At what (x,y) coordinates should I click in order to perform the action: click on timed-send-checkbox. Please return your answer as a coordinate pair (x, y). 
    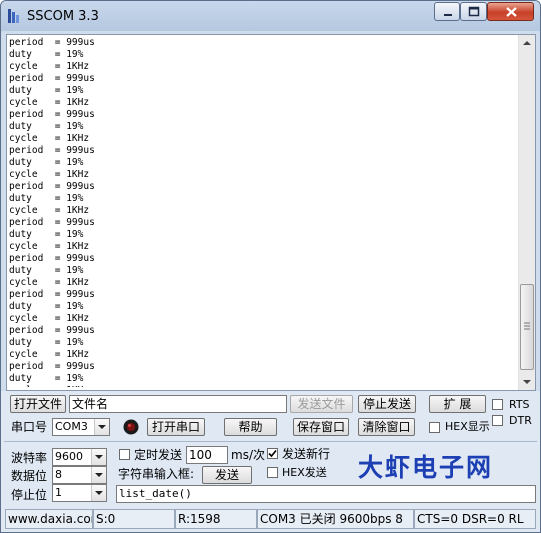
    Looking at the image, I should click on (124, 454).